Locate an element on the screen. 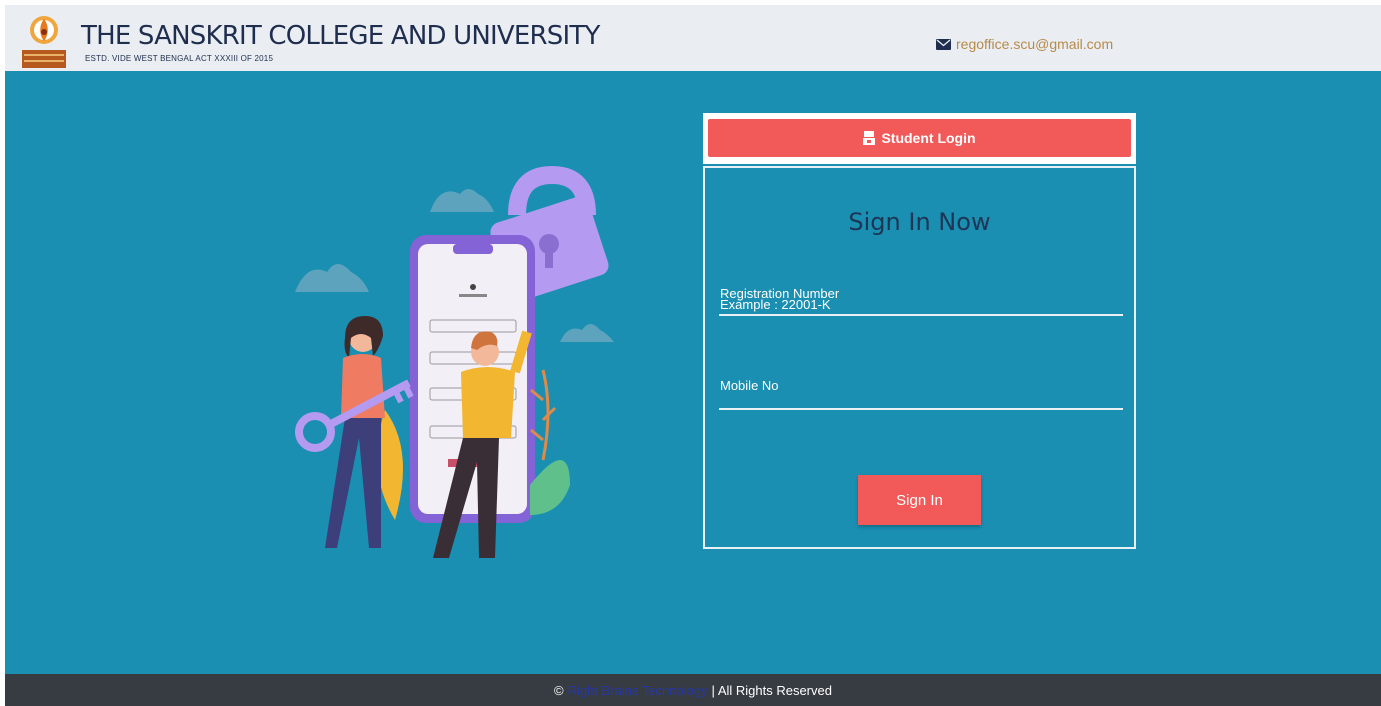  signin-heading: Sign In Now is located at coordinates (919, 222).